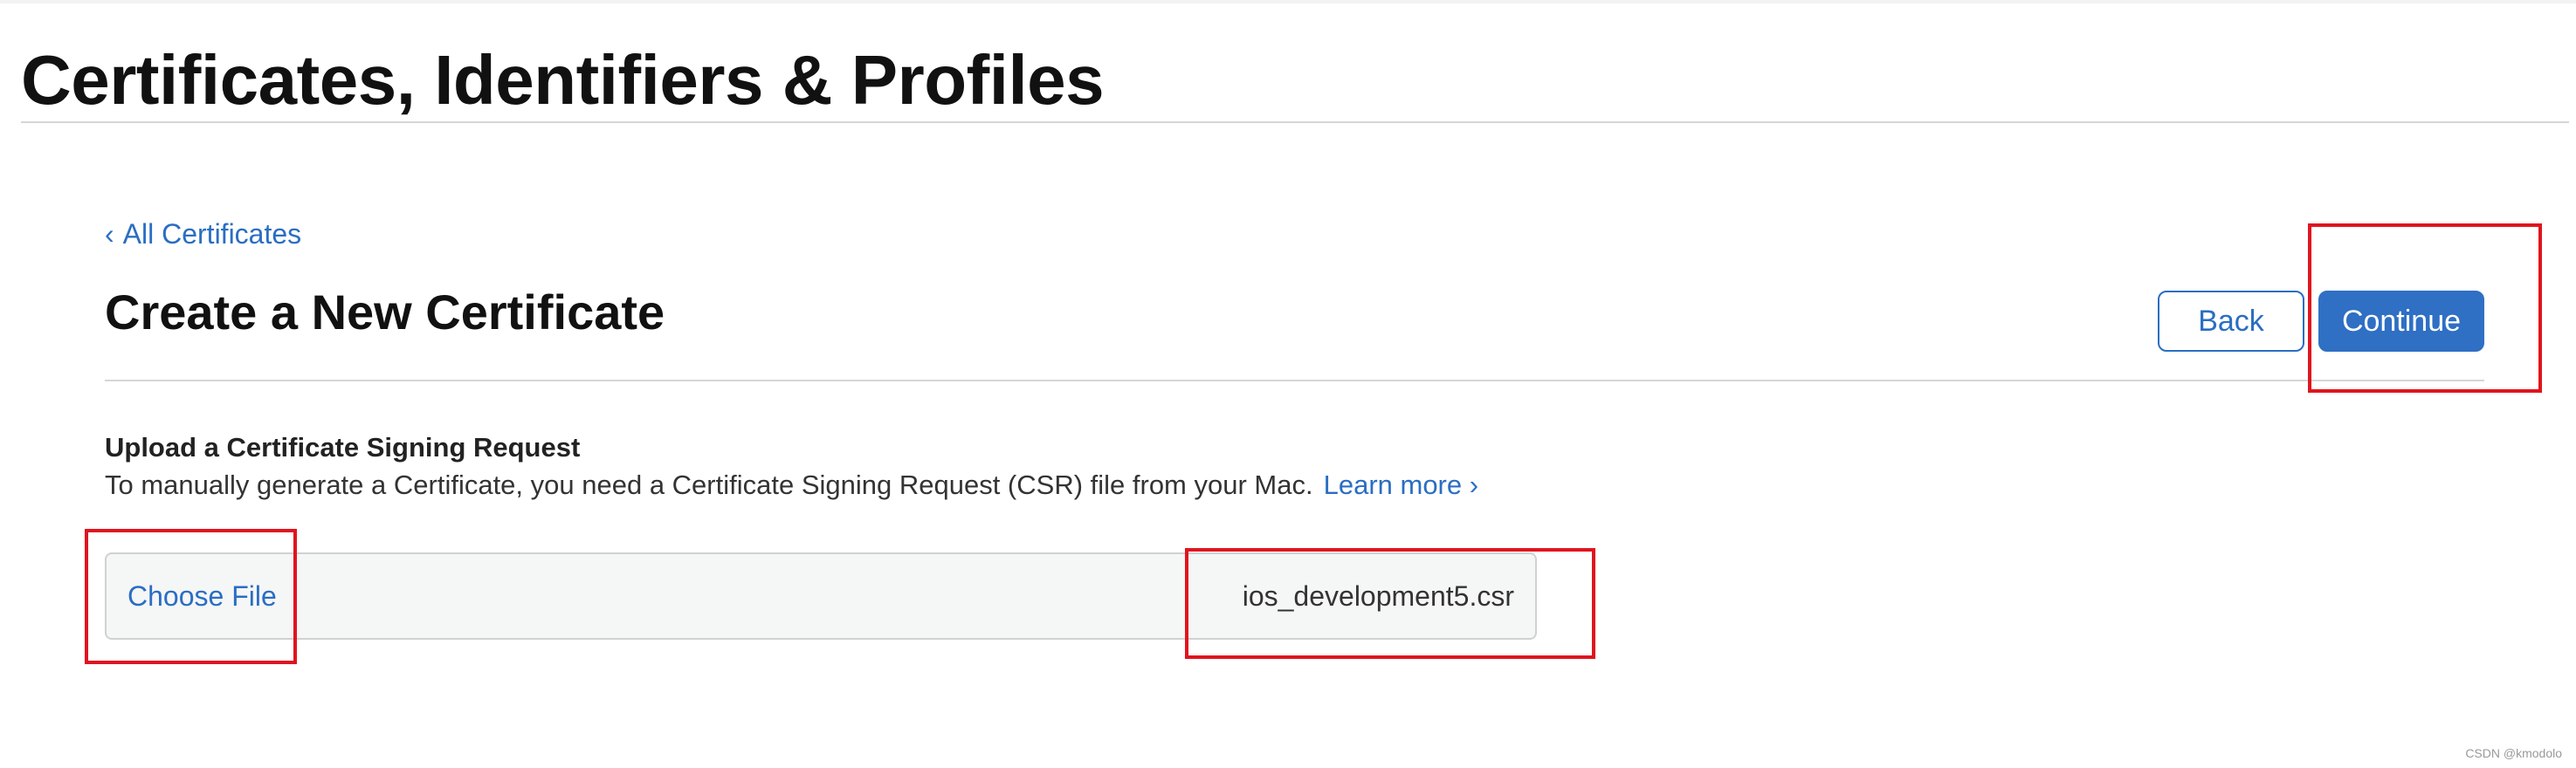  I want to click on csr-file-input: Choose File ios_development5.csr, so click(821, 596).